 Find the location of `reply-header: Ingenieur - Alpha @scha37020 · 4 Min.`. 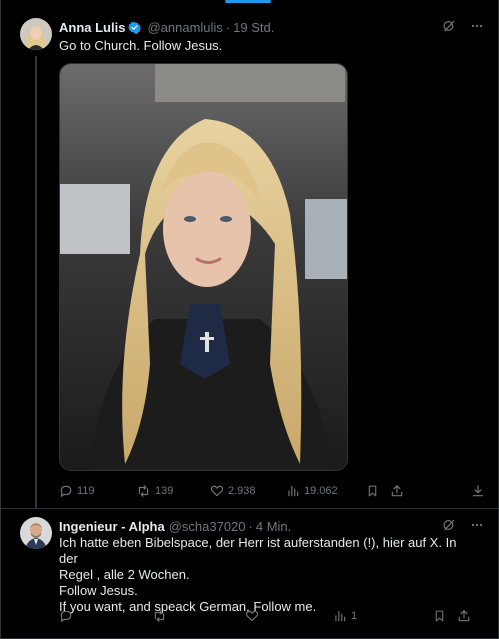

reply-header: Ingenieur - Alpha @scha37020 · 4 Min. is located at coordinates (254, 526).